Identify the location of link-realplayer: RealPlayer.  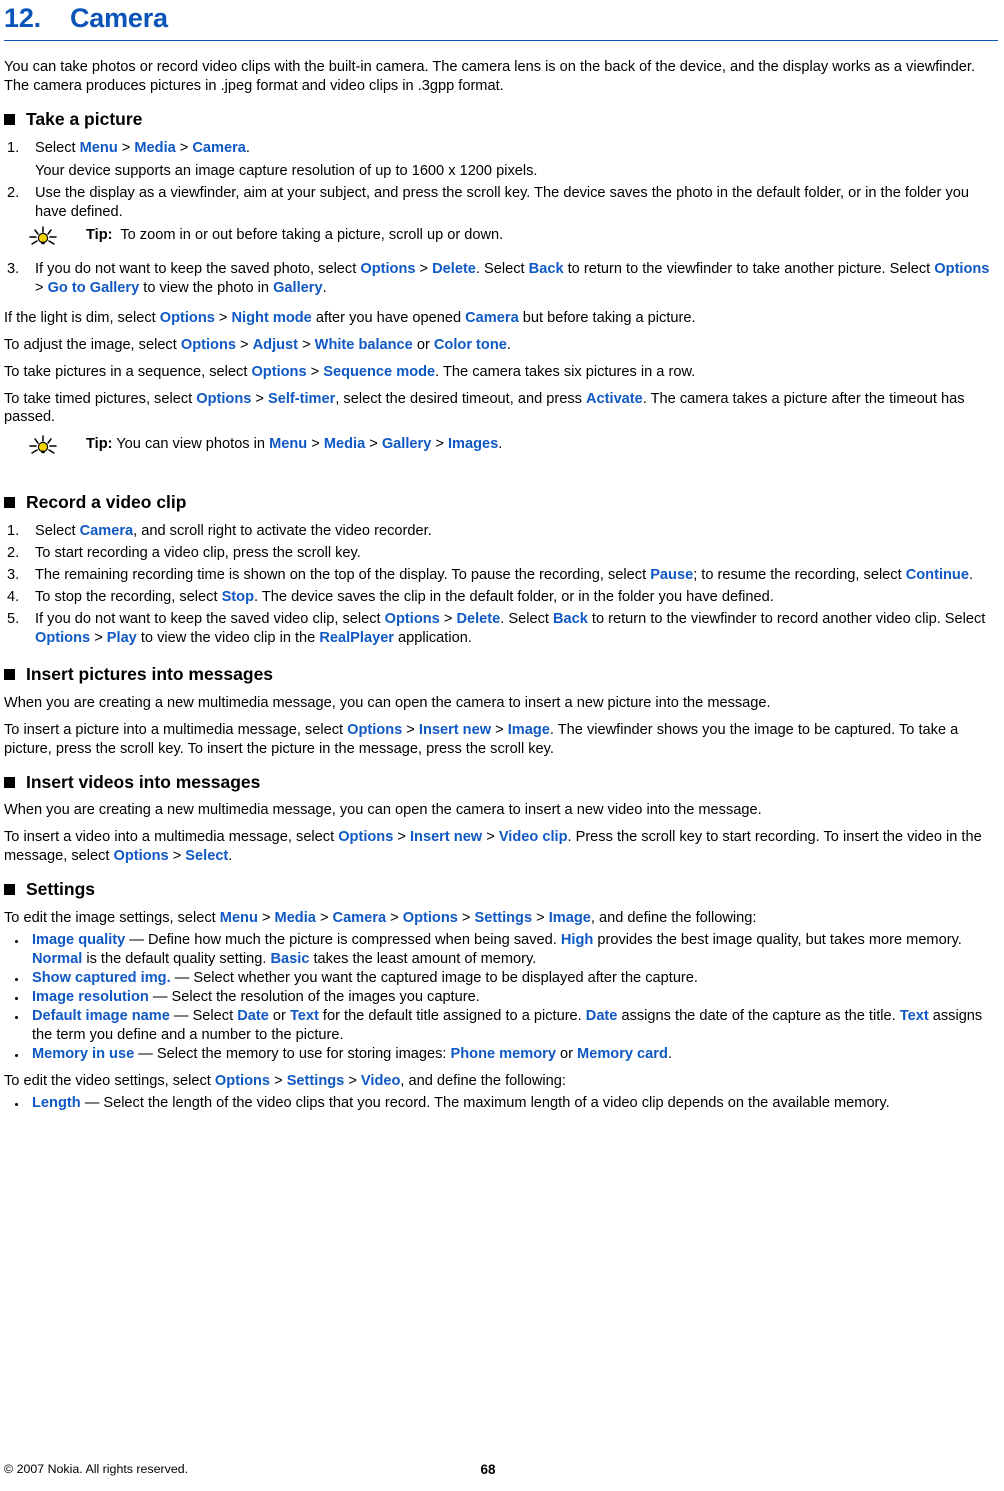
(356, 638).